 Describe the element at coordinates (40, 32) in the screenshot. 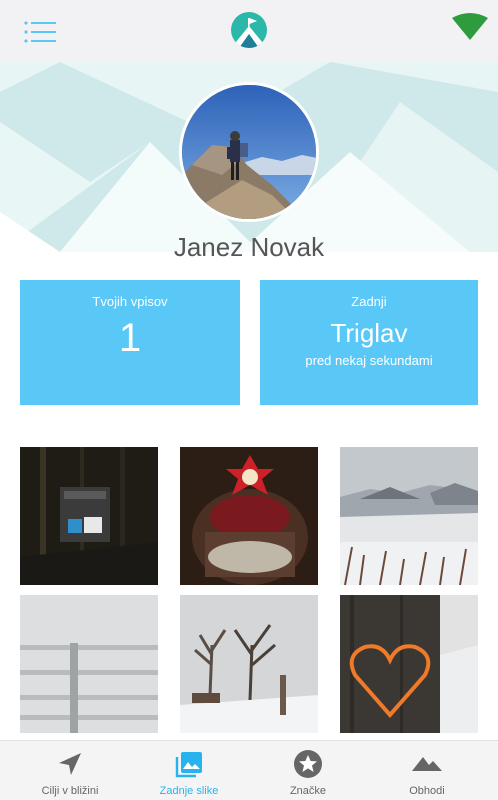

I see `menu-icon` at that location.